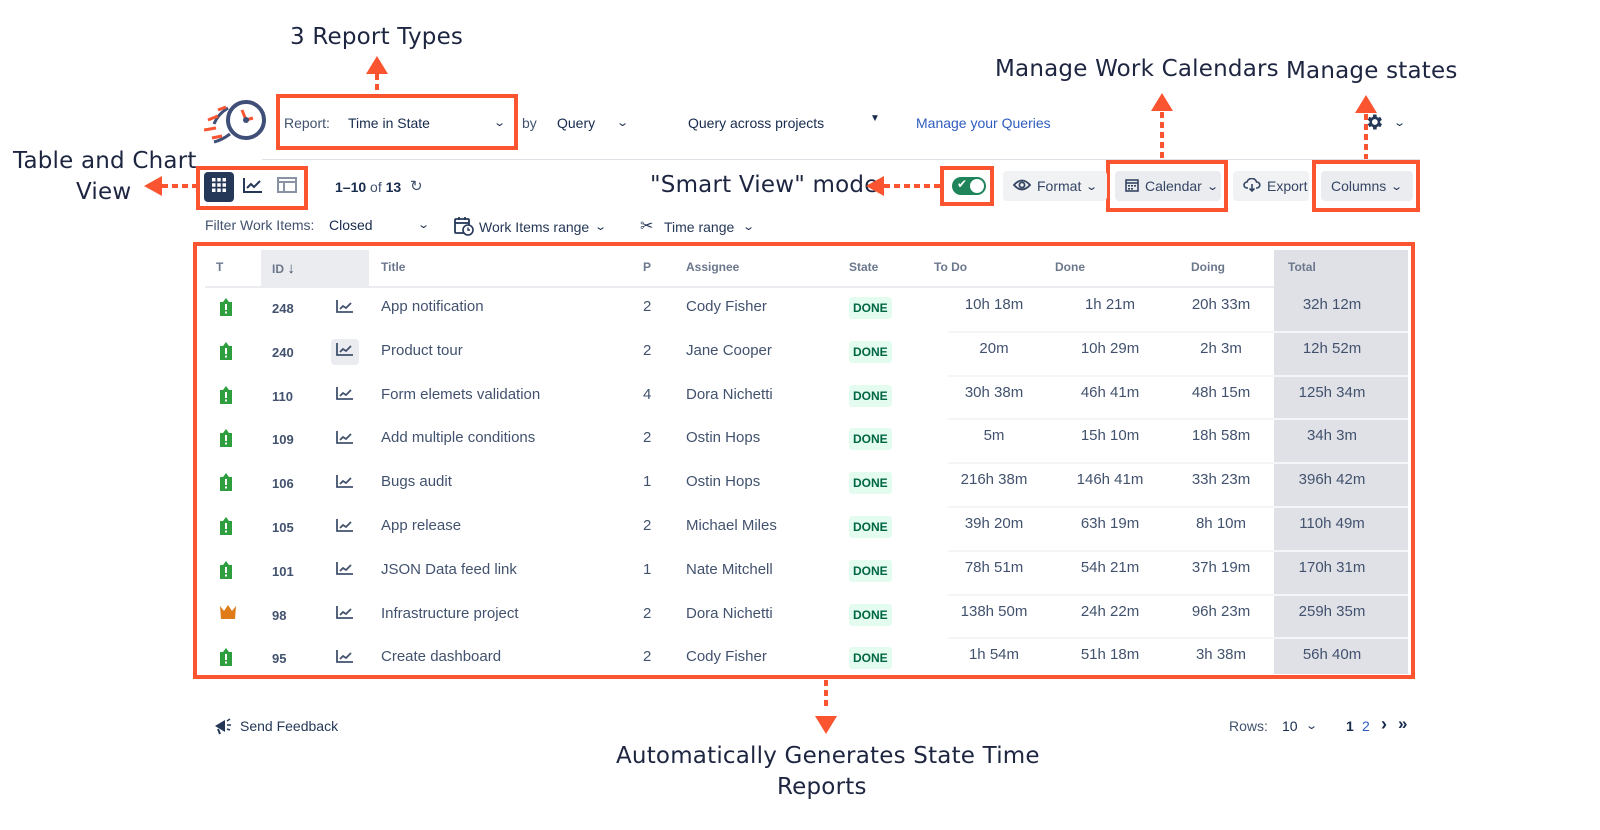 This screenshot has width=1600, height=830. Describe the element at coordinates (1402, 724) in the screenshot. I see `last-page-icon: »` at that location.